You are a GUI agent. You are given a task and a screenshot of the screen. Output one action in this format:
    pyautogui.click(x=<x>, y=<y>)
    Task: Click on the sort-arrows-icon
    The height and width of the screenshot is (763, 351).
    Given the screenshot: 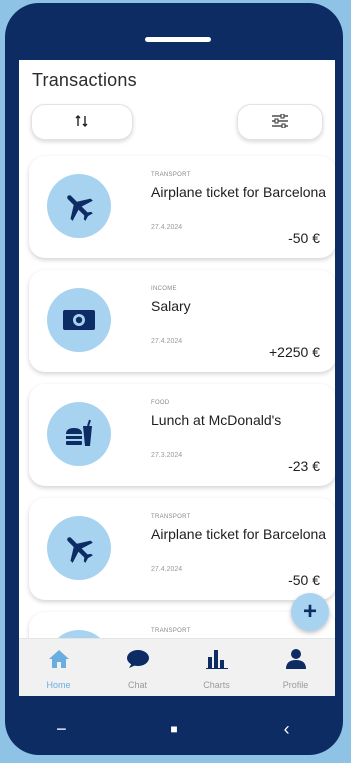 What is the action you would take?
    pyautogui.click(x=82, y=122)
    